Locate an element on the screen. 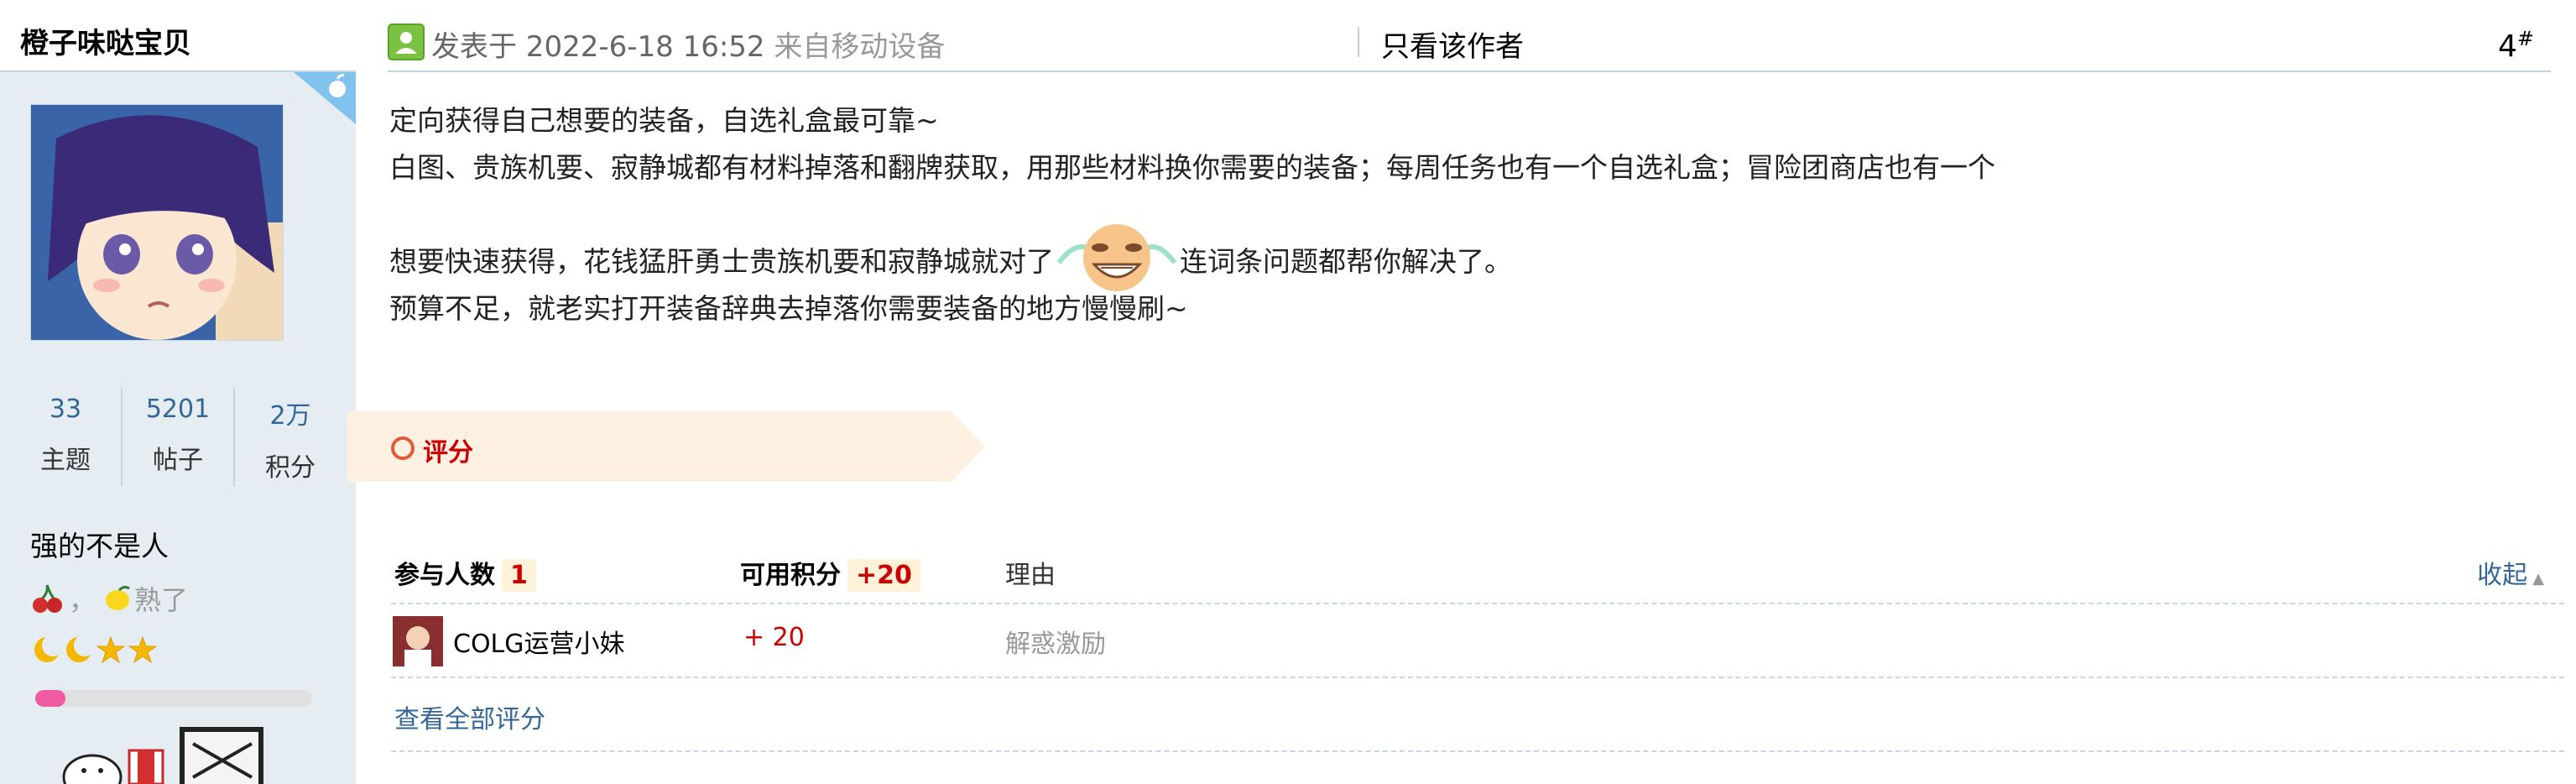 The image size is (2576, 784). participants-label: 参与人数 is located at coordinates (444, 575).